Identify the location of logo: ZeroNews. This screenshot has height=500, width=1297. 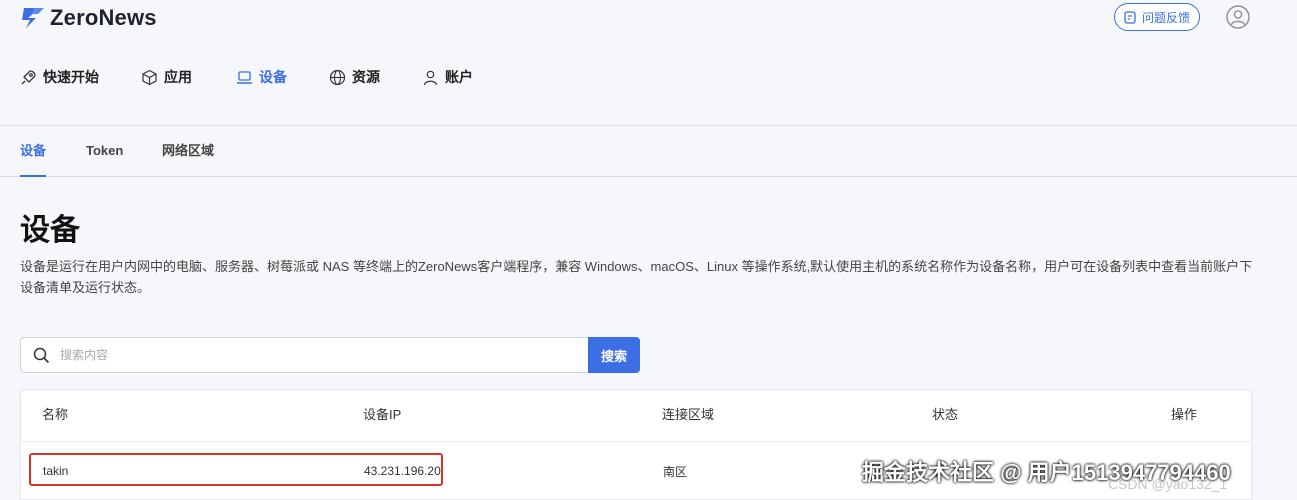
(88, 18).